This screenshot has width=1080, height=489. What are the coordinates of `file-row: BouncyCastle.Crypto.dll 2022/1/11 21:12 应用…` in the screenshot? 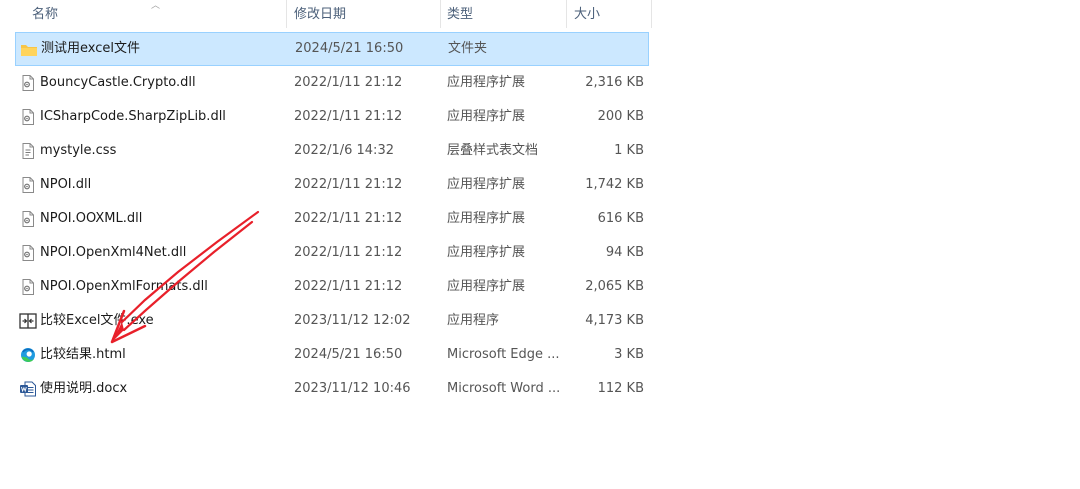 It's located at (332, 83).